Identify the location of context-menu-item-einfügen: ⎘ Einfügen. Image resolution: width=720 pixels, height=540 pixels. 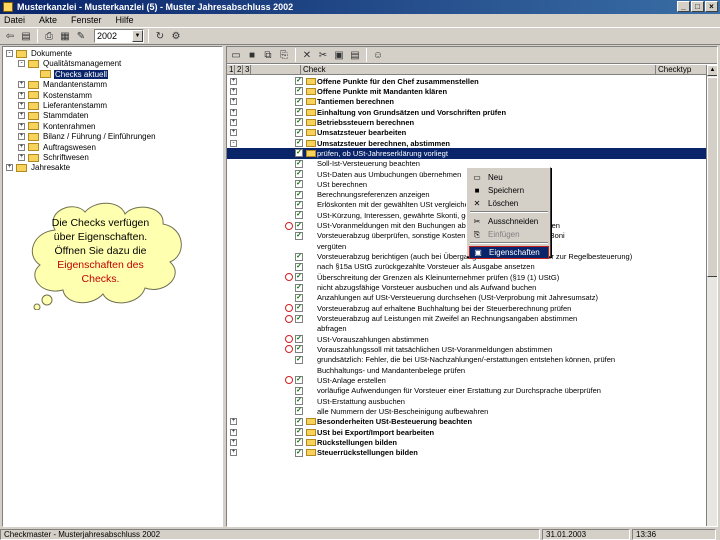
(509, 234).